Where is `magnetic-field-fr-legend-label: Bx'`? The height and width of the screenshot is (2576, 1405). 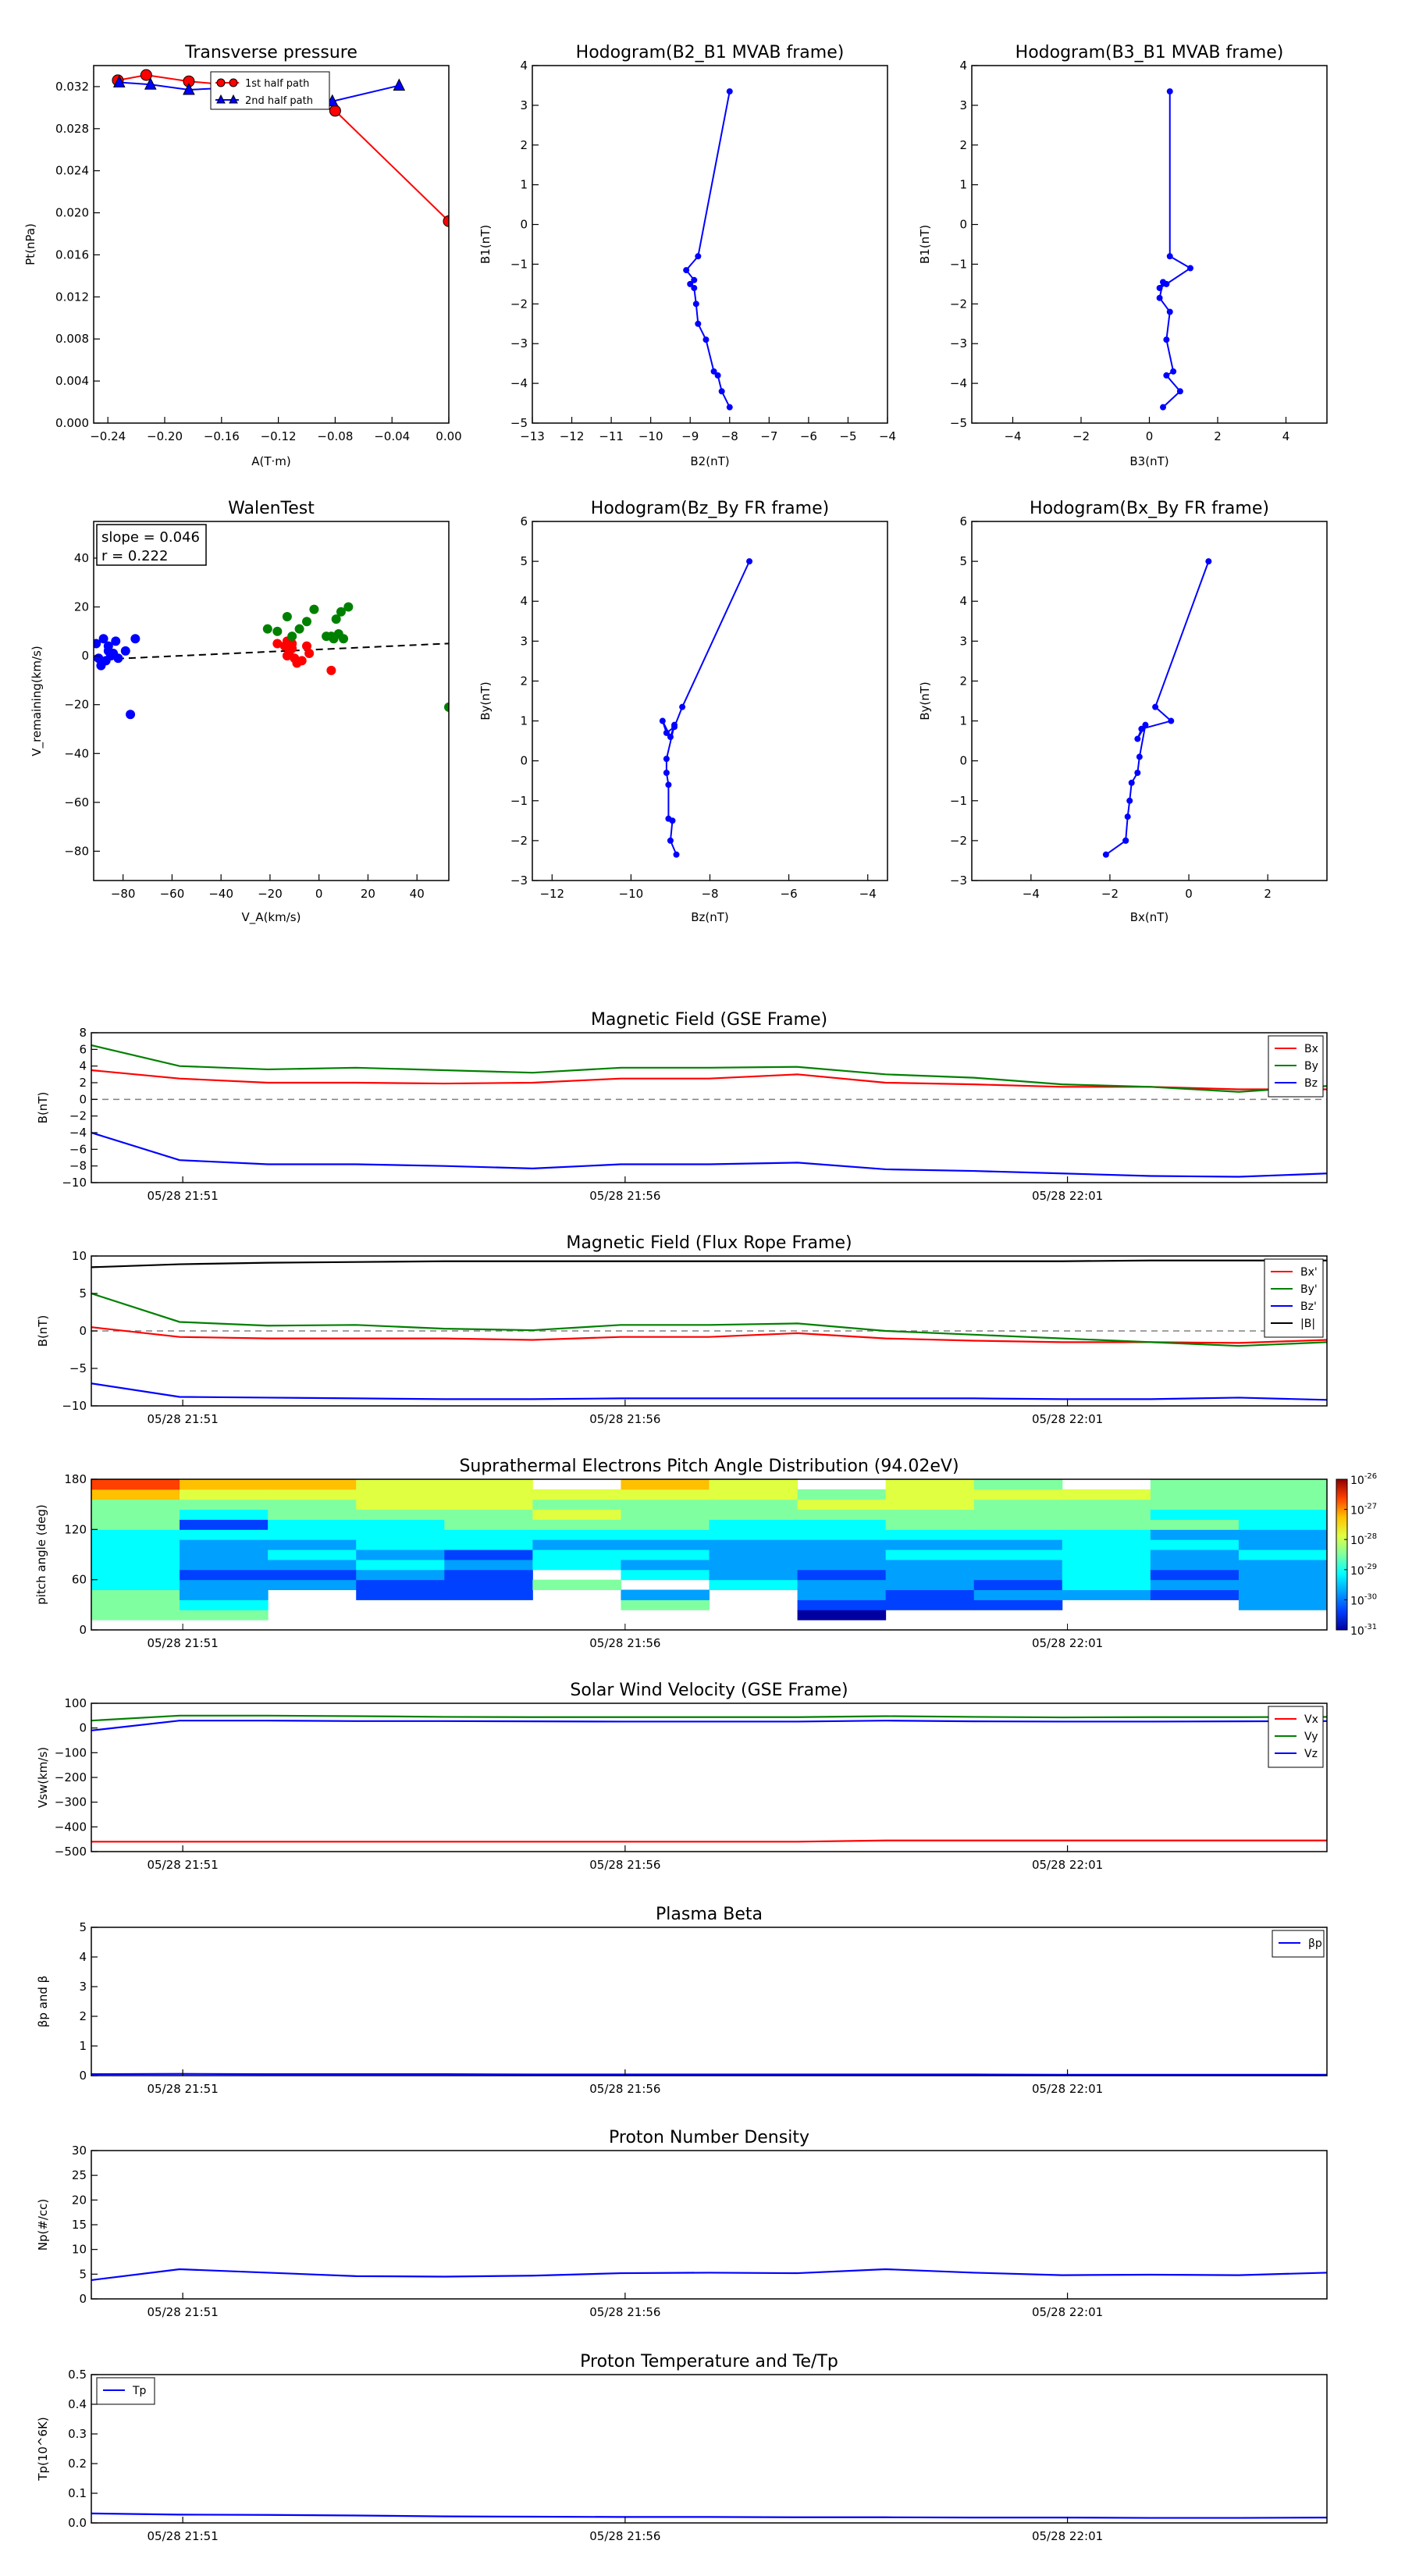 magnetic-field-fr-legend-label: Bx' is located at coordinates (1309, 1272).